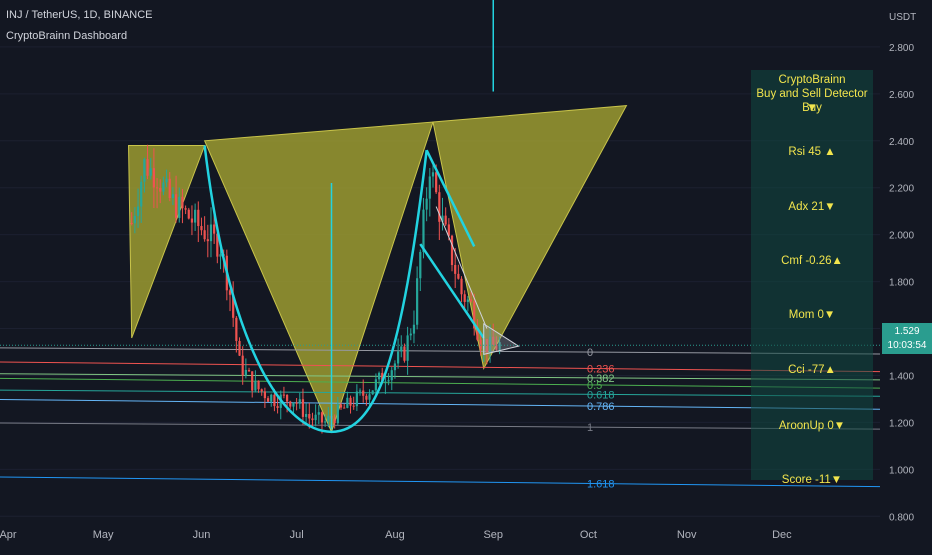 This screenshot has width=932, height=555. I want to click on fib-label: 1, so click(590, 428).